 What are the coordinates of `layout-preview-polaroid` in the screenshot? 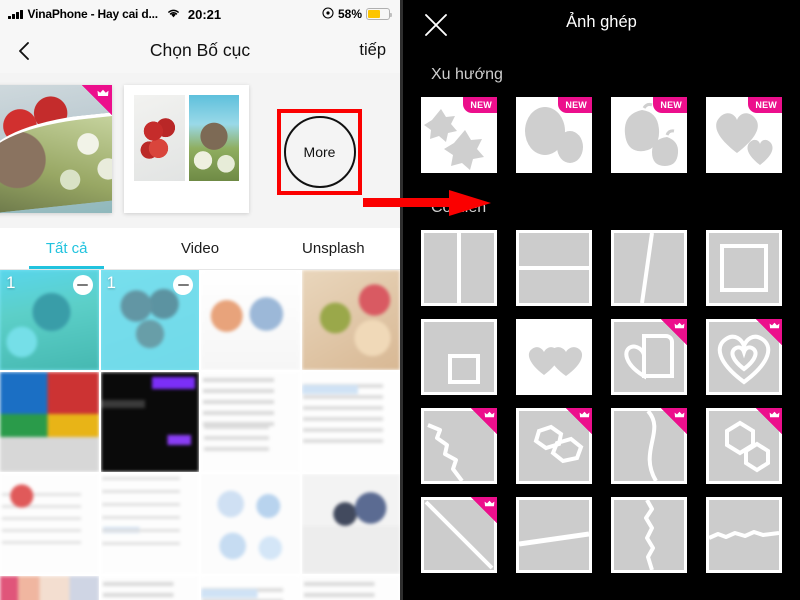 It's located at (186, 149).